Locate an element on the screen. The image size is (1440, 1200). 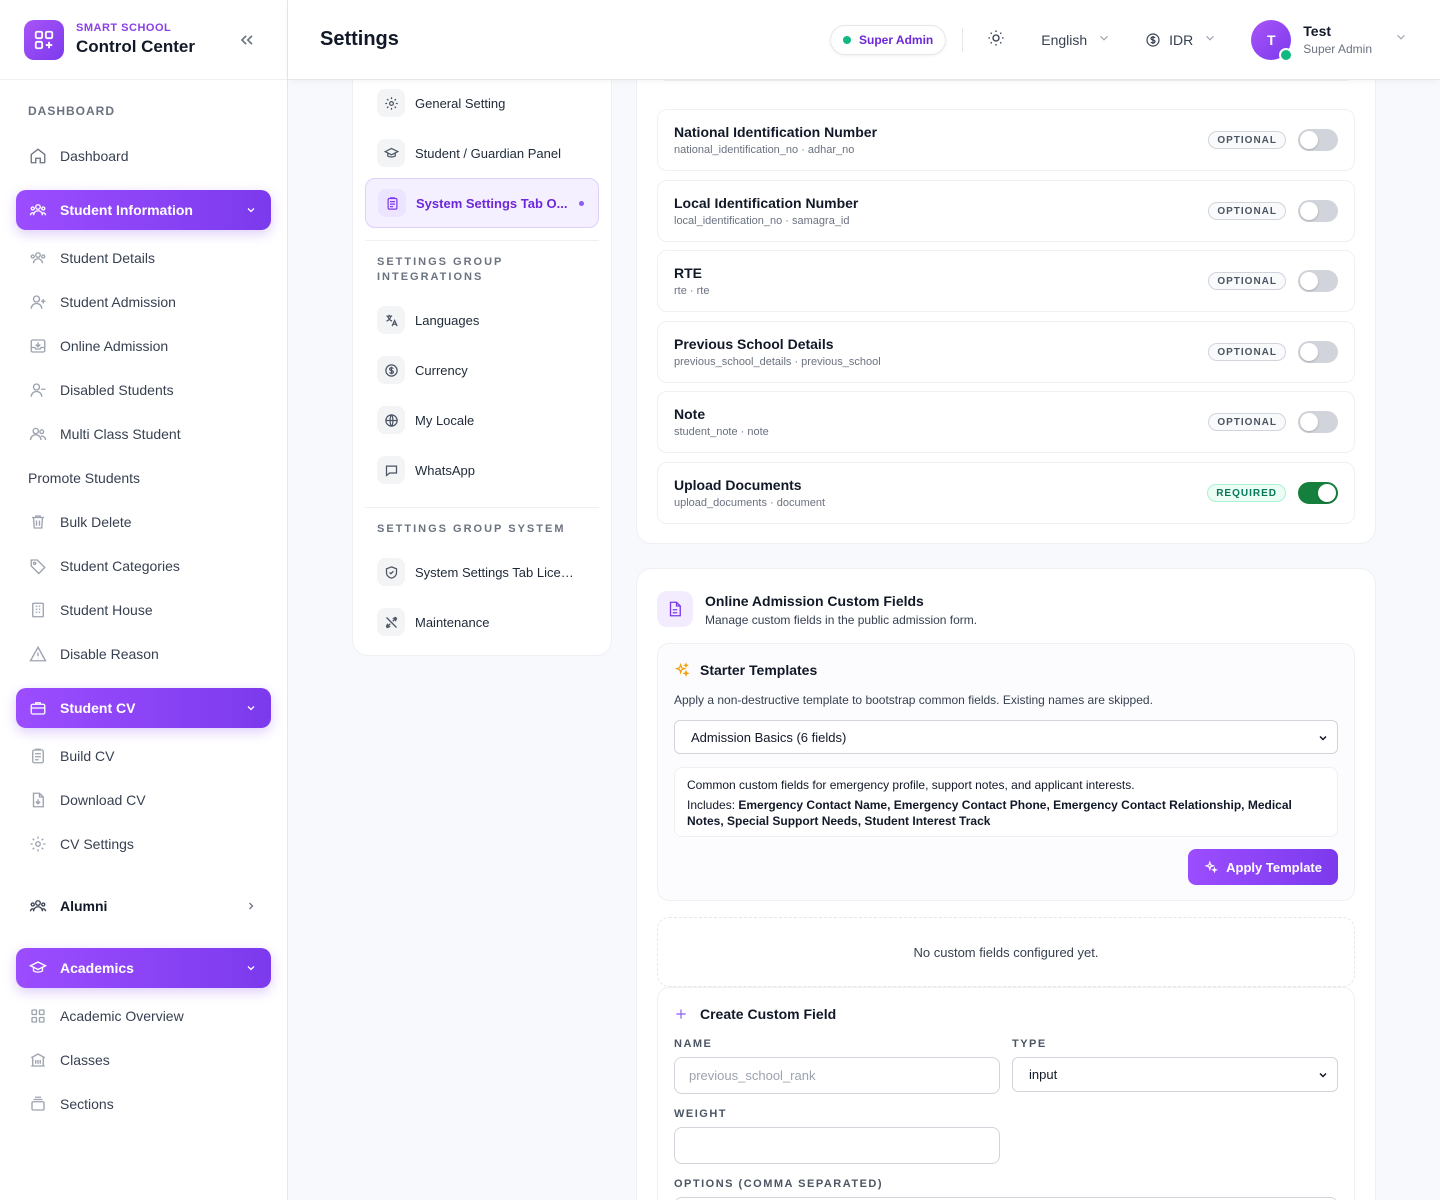
settings-nav-general: General Setting is located at coordinates (482, 103).